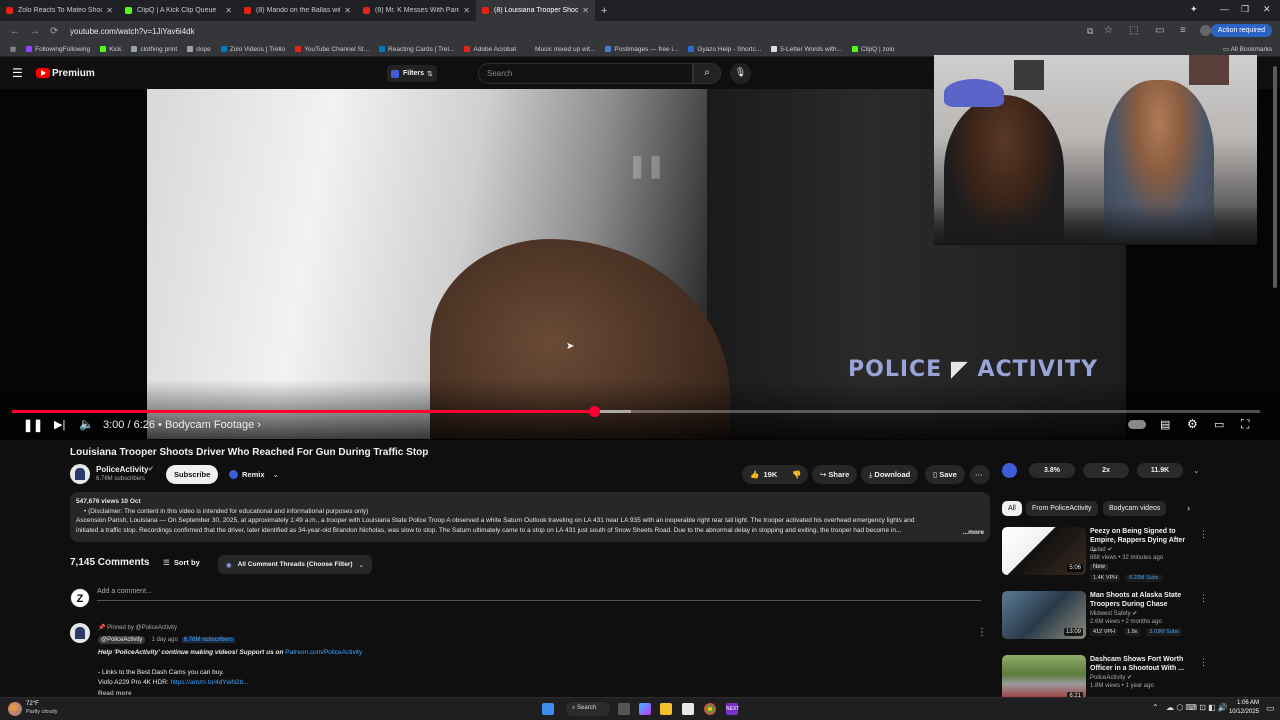 The width and height of the screenshot is (1280, 720). Describe the element at coordinates (412, 73) in the screenshot. I see `filters-button: Filters ⇅` at that location.